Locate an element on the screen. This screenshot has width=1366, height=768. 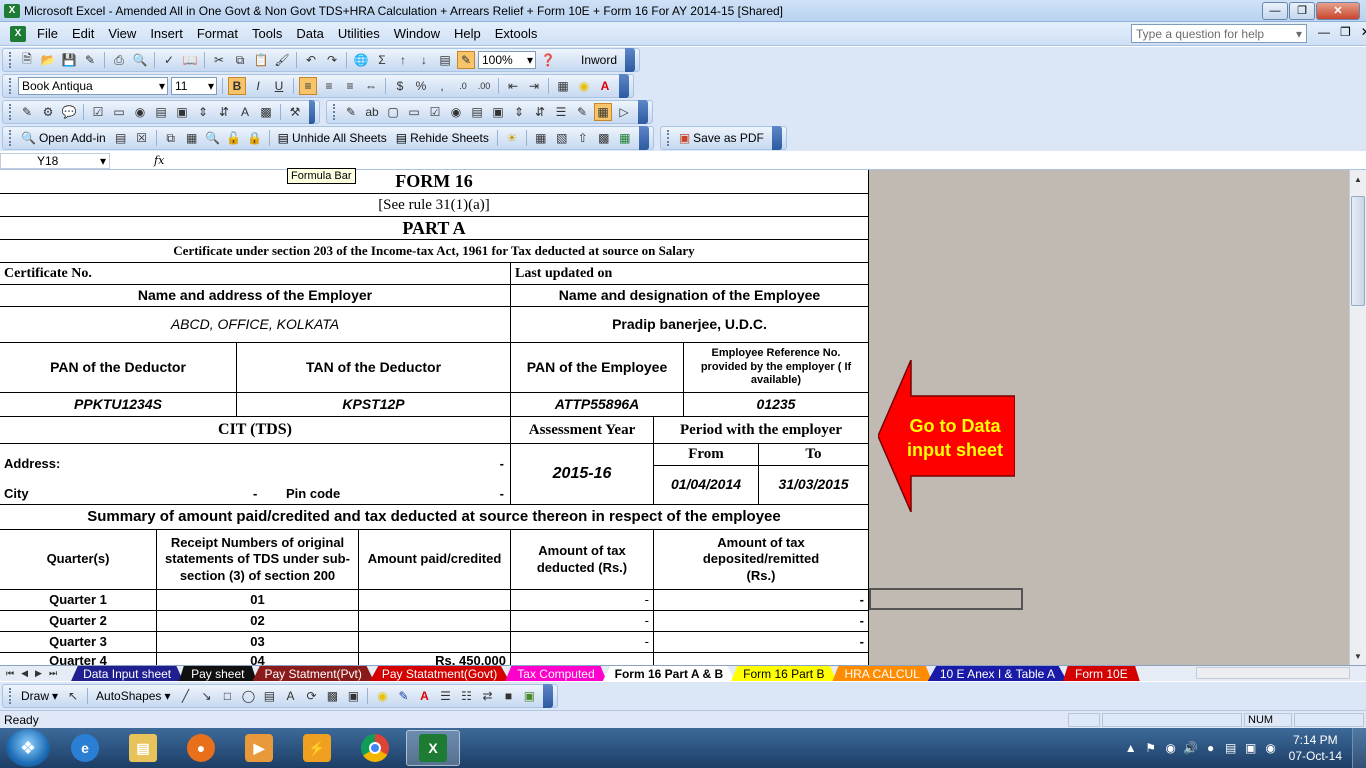
doc-restore-button: ❐ is located at coordinates (1345, 32).